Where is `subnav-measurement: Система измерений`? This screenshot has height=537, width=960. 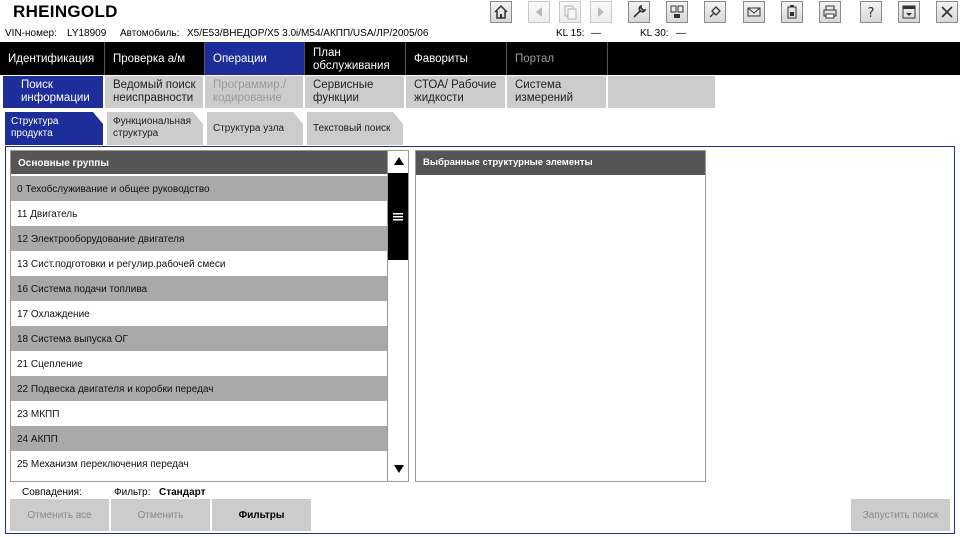
subnav-measurement: Система измерений is located at coordinates (557, 92).